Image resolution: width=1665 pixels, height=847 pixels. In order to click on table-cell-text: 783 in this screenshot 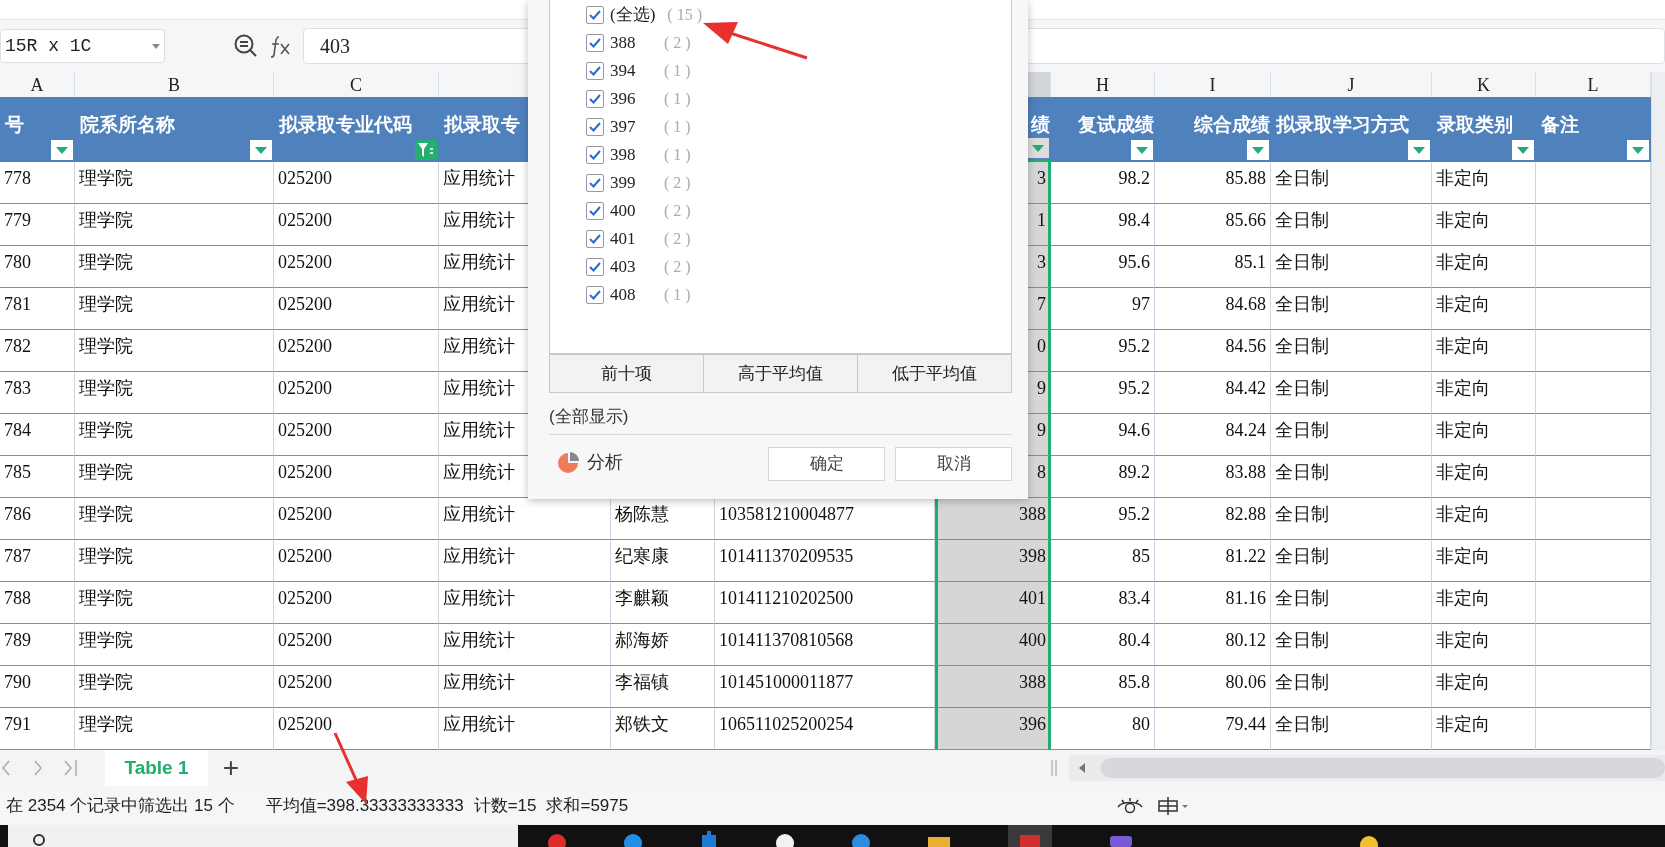, I will do `click(17, 388)`.